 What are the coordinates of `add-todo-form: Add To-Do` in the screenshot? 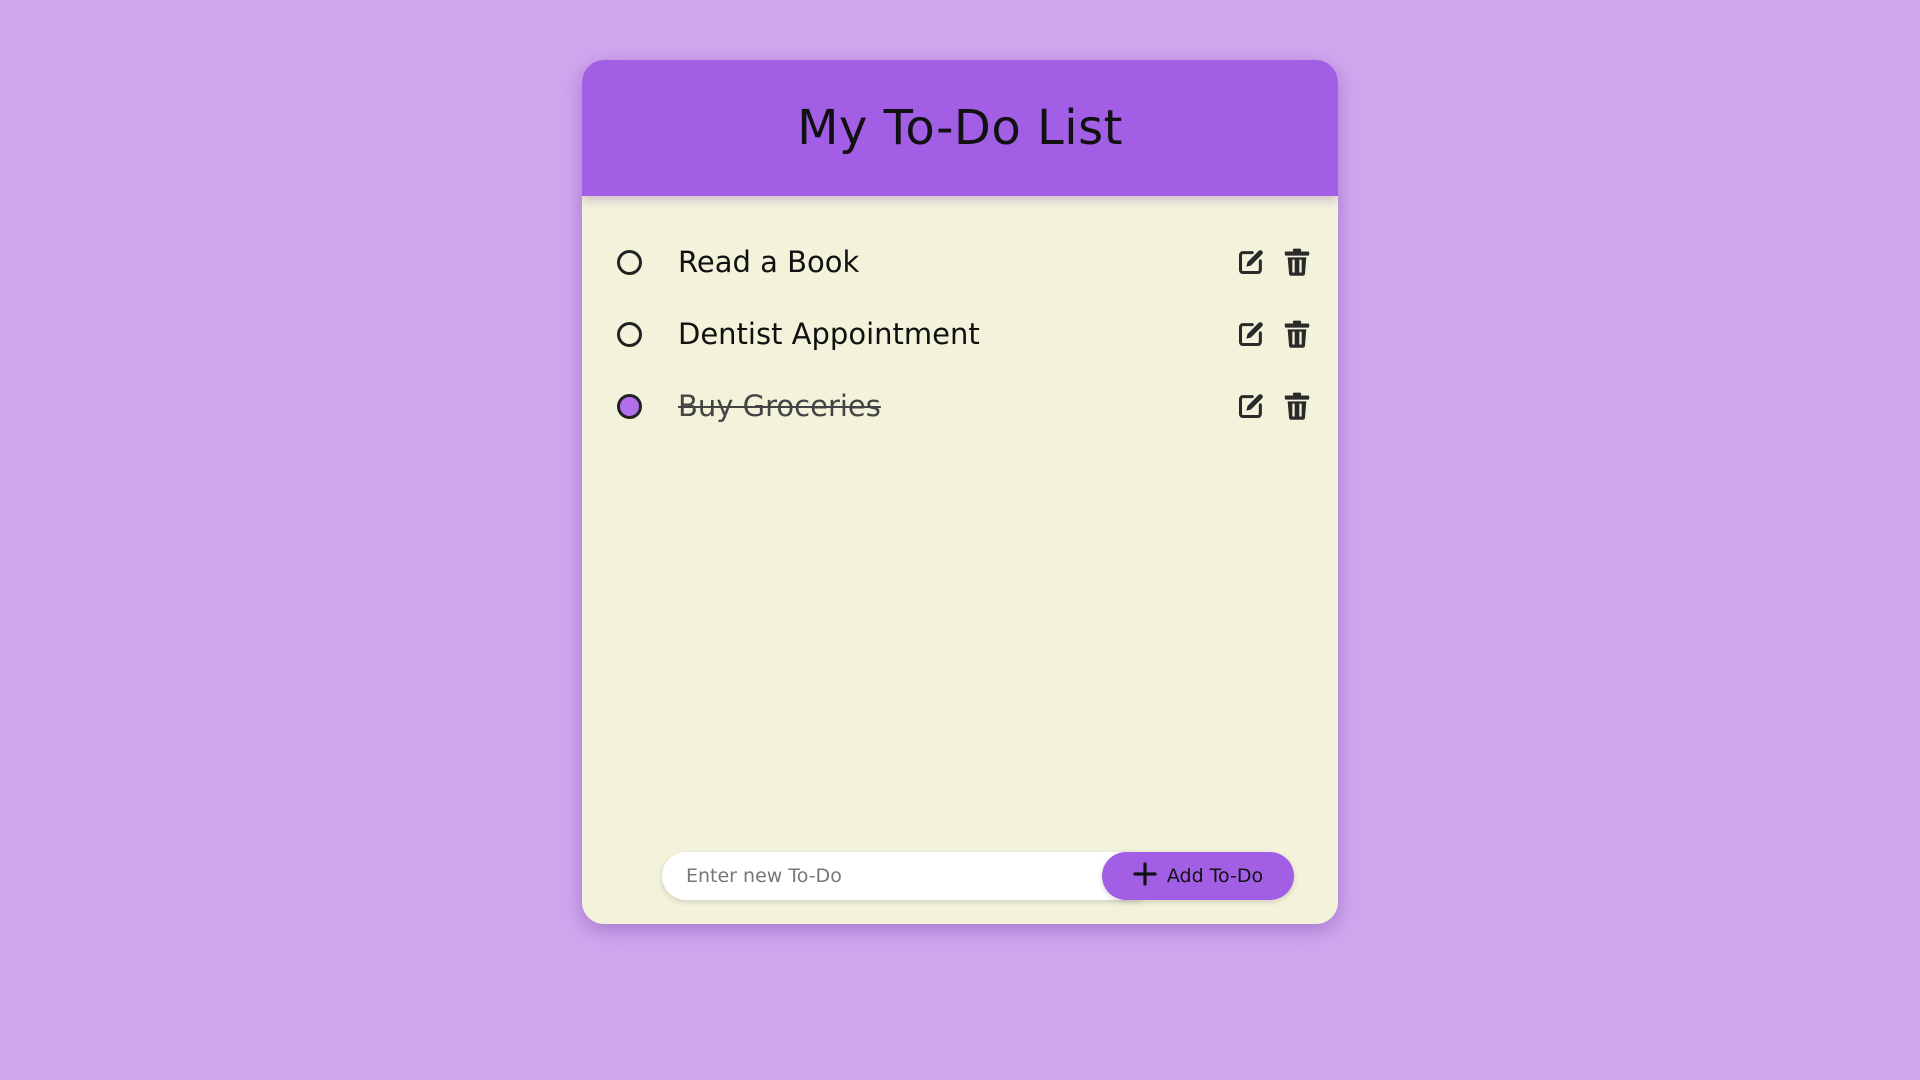 It's located at (979, 876).